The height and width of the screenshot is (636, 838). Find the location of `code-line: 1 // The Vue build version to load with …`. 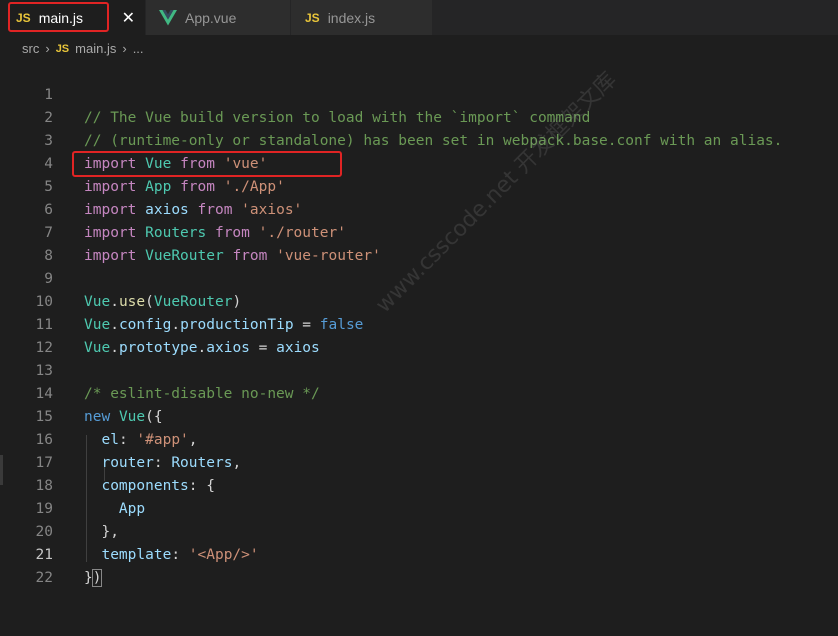

code-line: 1 // The Vue build version to load with … is located at coordinates (419, 93).